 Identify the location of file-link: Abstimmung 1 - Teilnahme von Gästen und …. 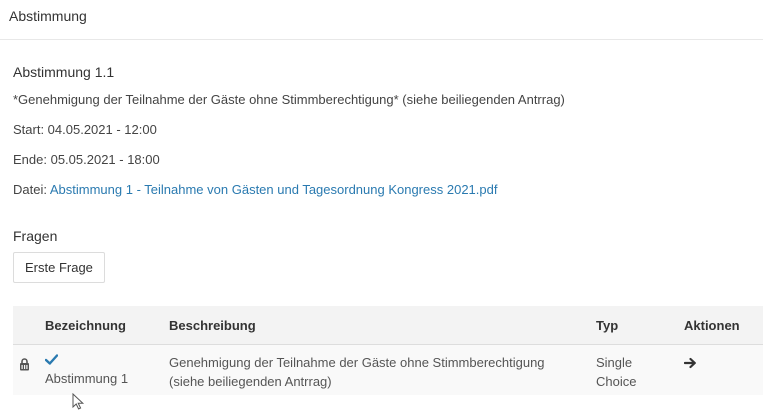
(274, 189).